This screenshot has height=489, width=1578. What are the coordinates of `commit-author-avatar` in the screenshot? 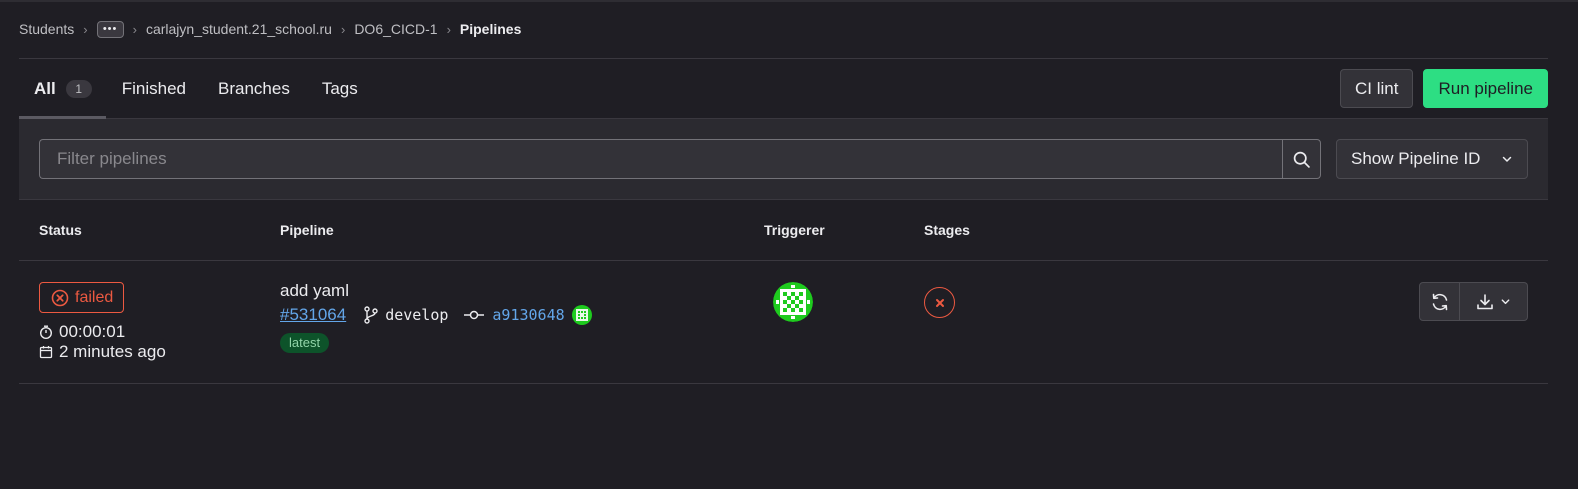 It's located at (581, 315).